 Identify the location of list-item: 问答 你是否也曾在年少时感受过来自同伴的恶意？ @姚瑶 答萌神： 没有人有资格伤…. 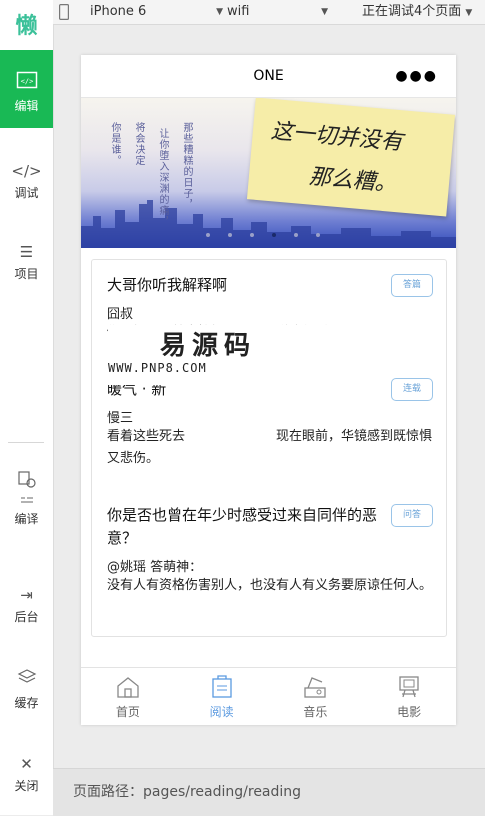
(270, 550).